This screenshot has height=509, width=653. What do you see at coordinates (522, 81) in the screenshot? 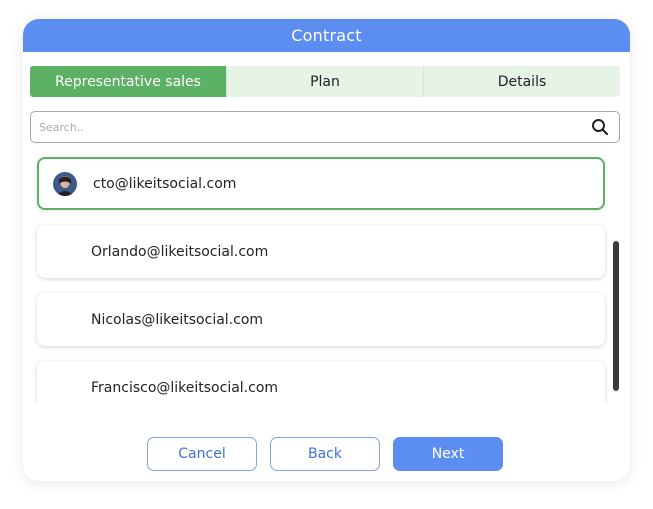
I see `tab-details: Details` at bounding box center [522, 81].